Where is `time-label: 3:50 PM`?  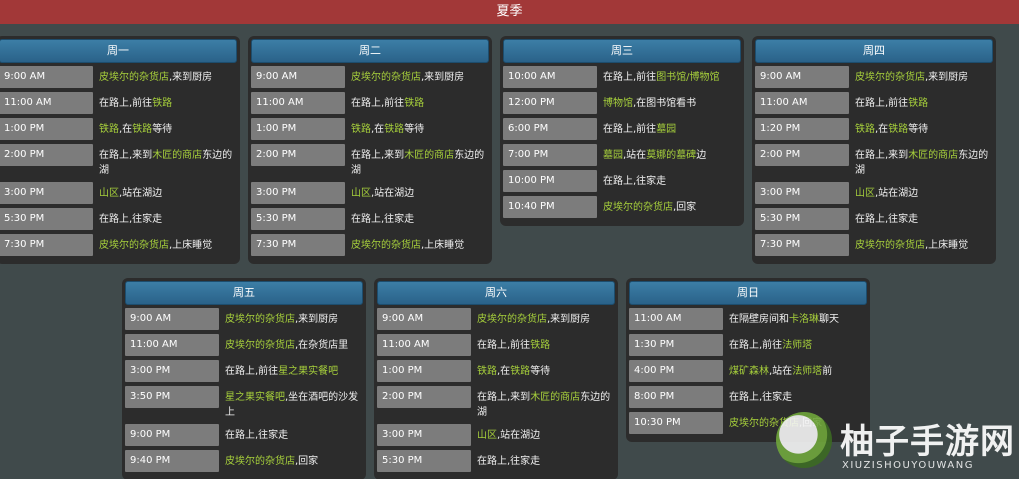
time-label: 3:50 PM is located at coordinates (172, 397).